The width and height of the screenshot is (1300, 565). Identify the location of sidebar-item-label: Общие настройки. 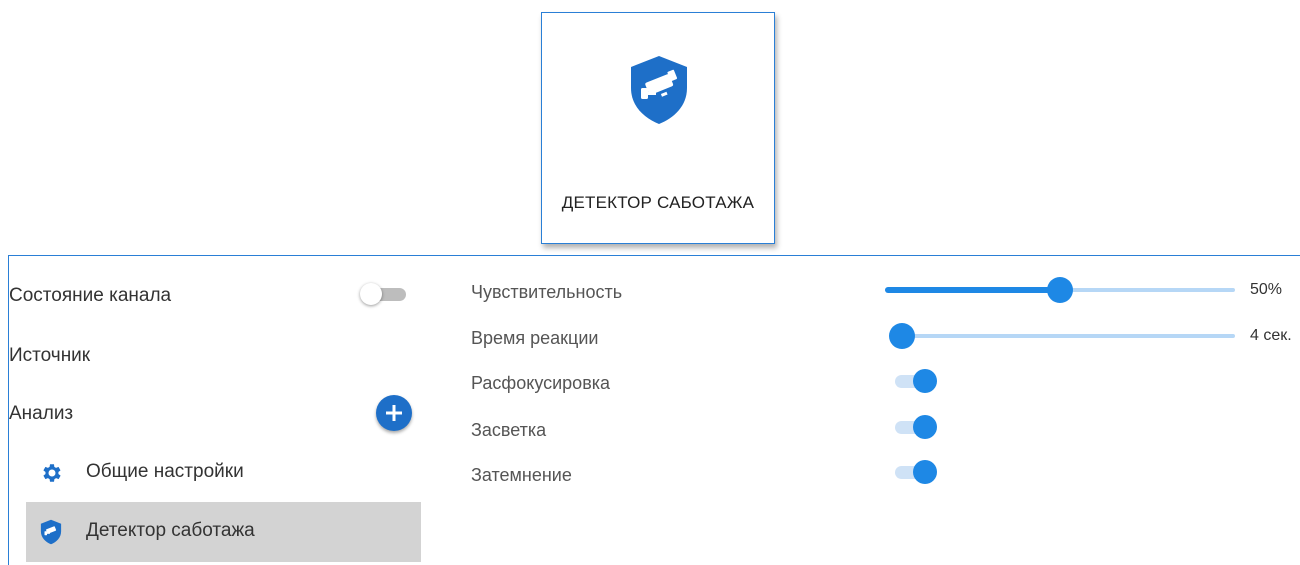
(165, 471).